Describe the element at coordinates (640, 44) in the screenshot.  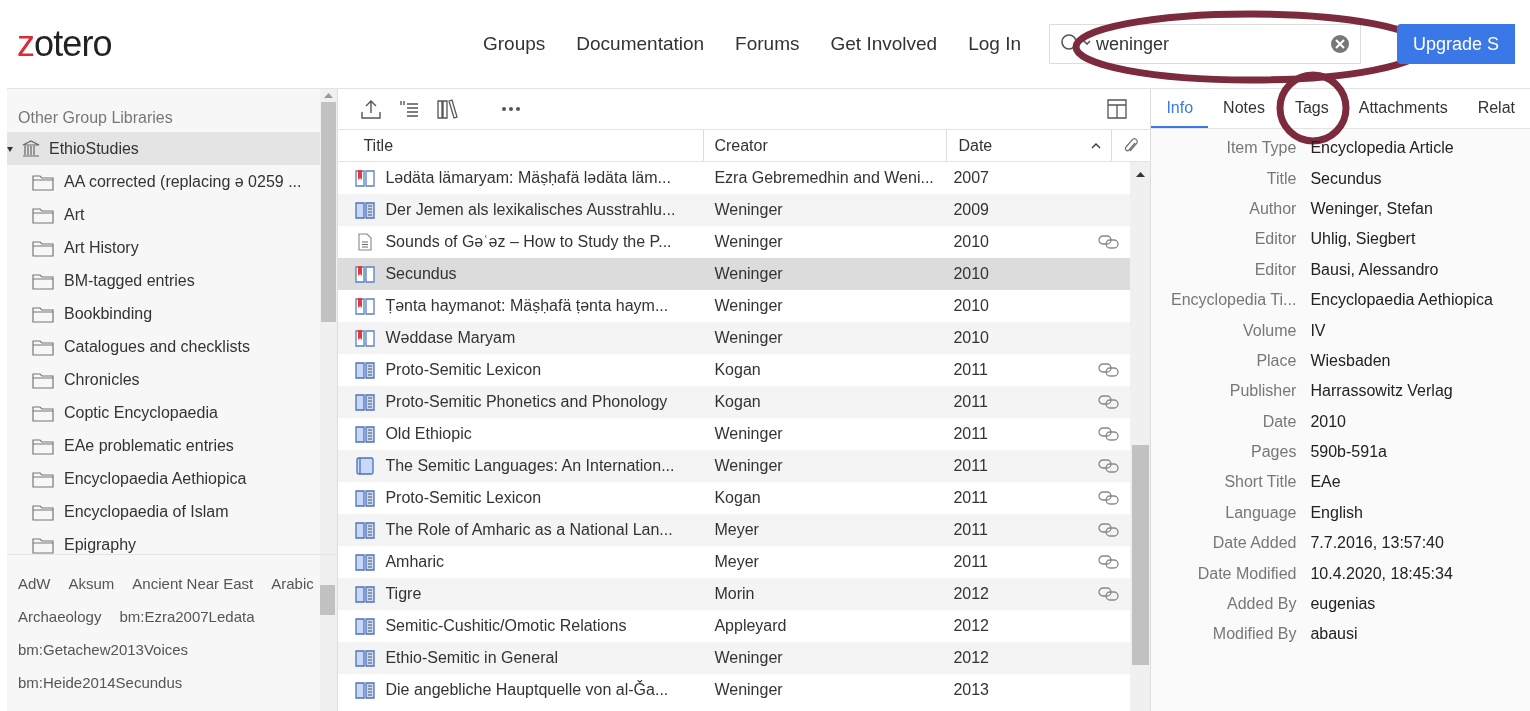
I see `nav-link: Documentation` at that location.